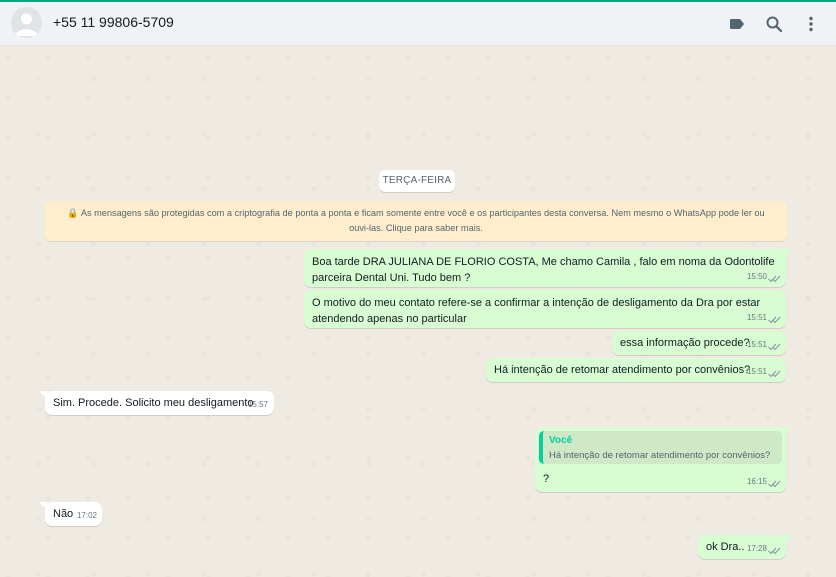 The height and width of the screenshot is (577, 836). What do you see at coordinates (756, 276) in the screenshot?
I see `message-time: 15:50` at bounding box center [756, 276].